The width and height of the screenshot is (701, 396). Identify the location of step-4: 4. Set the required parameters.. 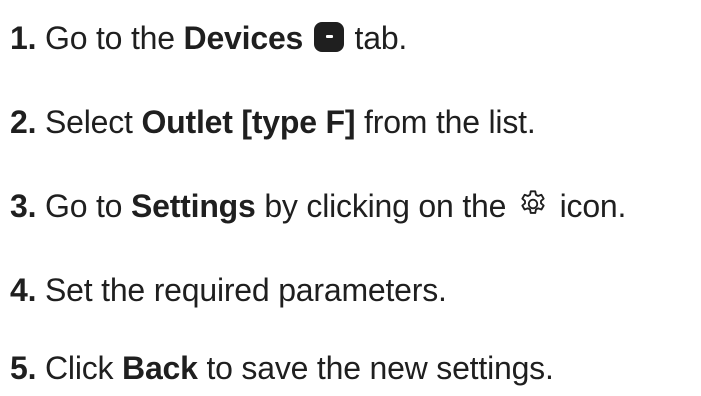
(228, 290).